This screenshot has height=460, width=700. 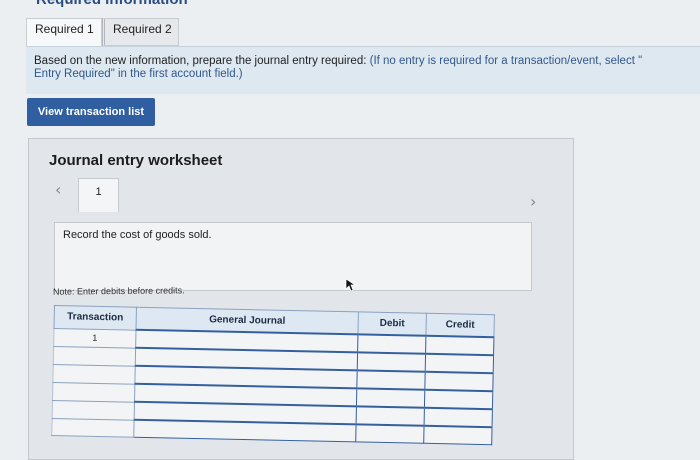 I want to click on entry-tab: 1, so click(x=98, y=195).